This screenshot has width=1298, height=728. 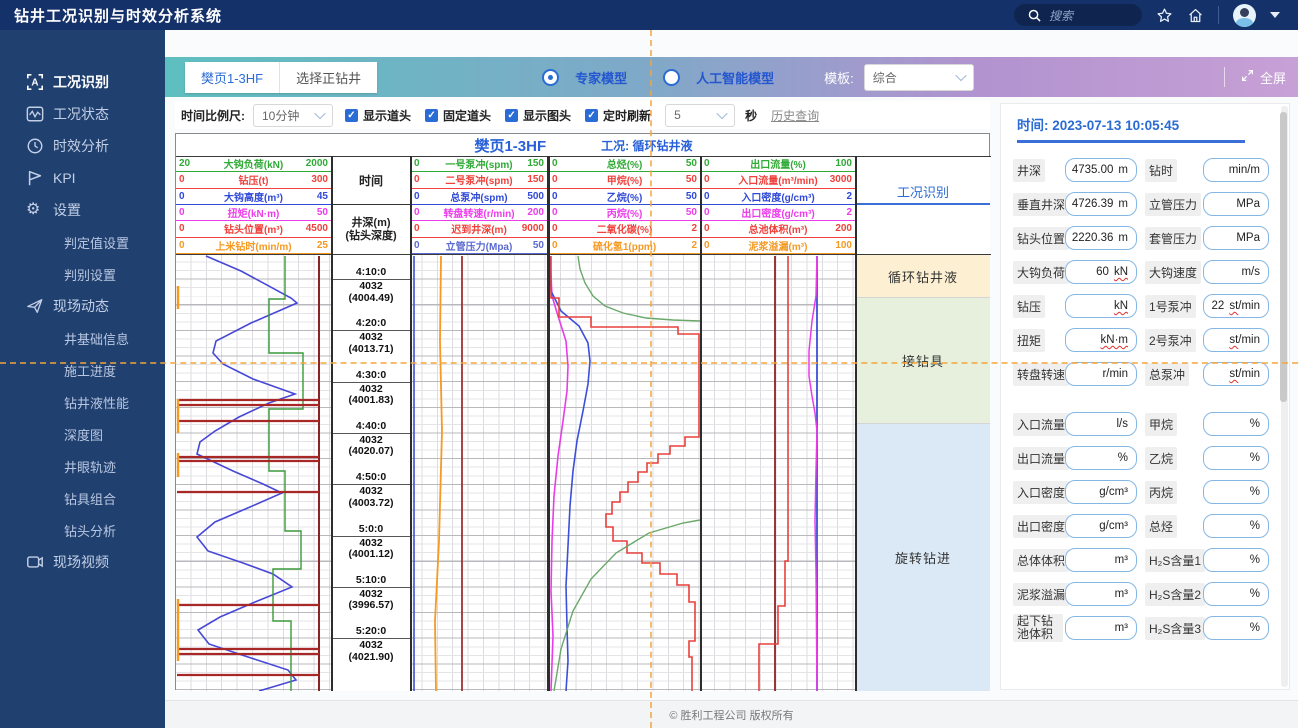 What do you see at coordinates (923, 275) in the screenshot?
I see `recognition-section-0: 循环钻井液` at bounding box center [923, 275].